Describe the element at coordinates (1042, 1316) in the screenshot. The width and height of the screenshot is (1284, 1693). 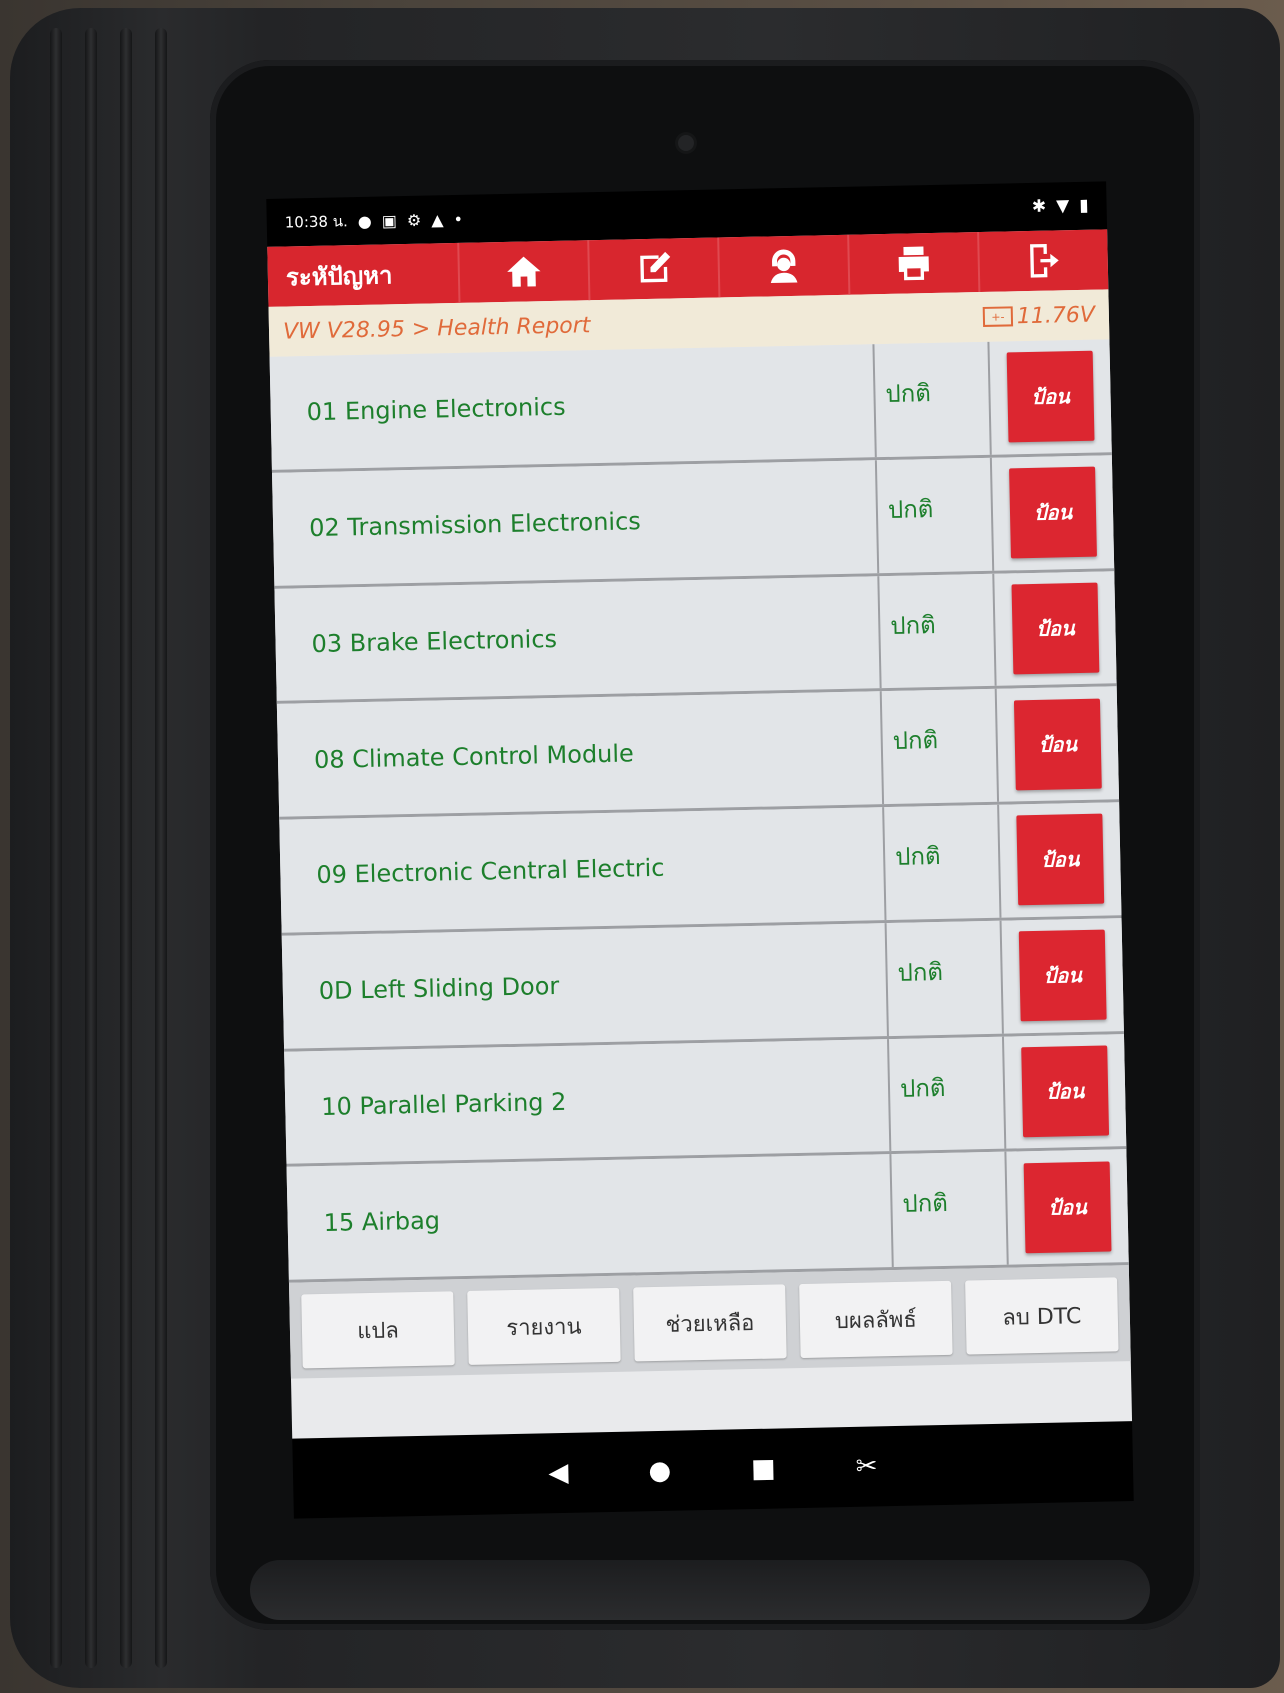
I see `clear-dtc-button: ลบ DTC` at that location.